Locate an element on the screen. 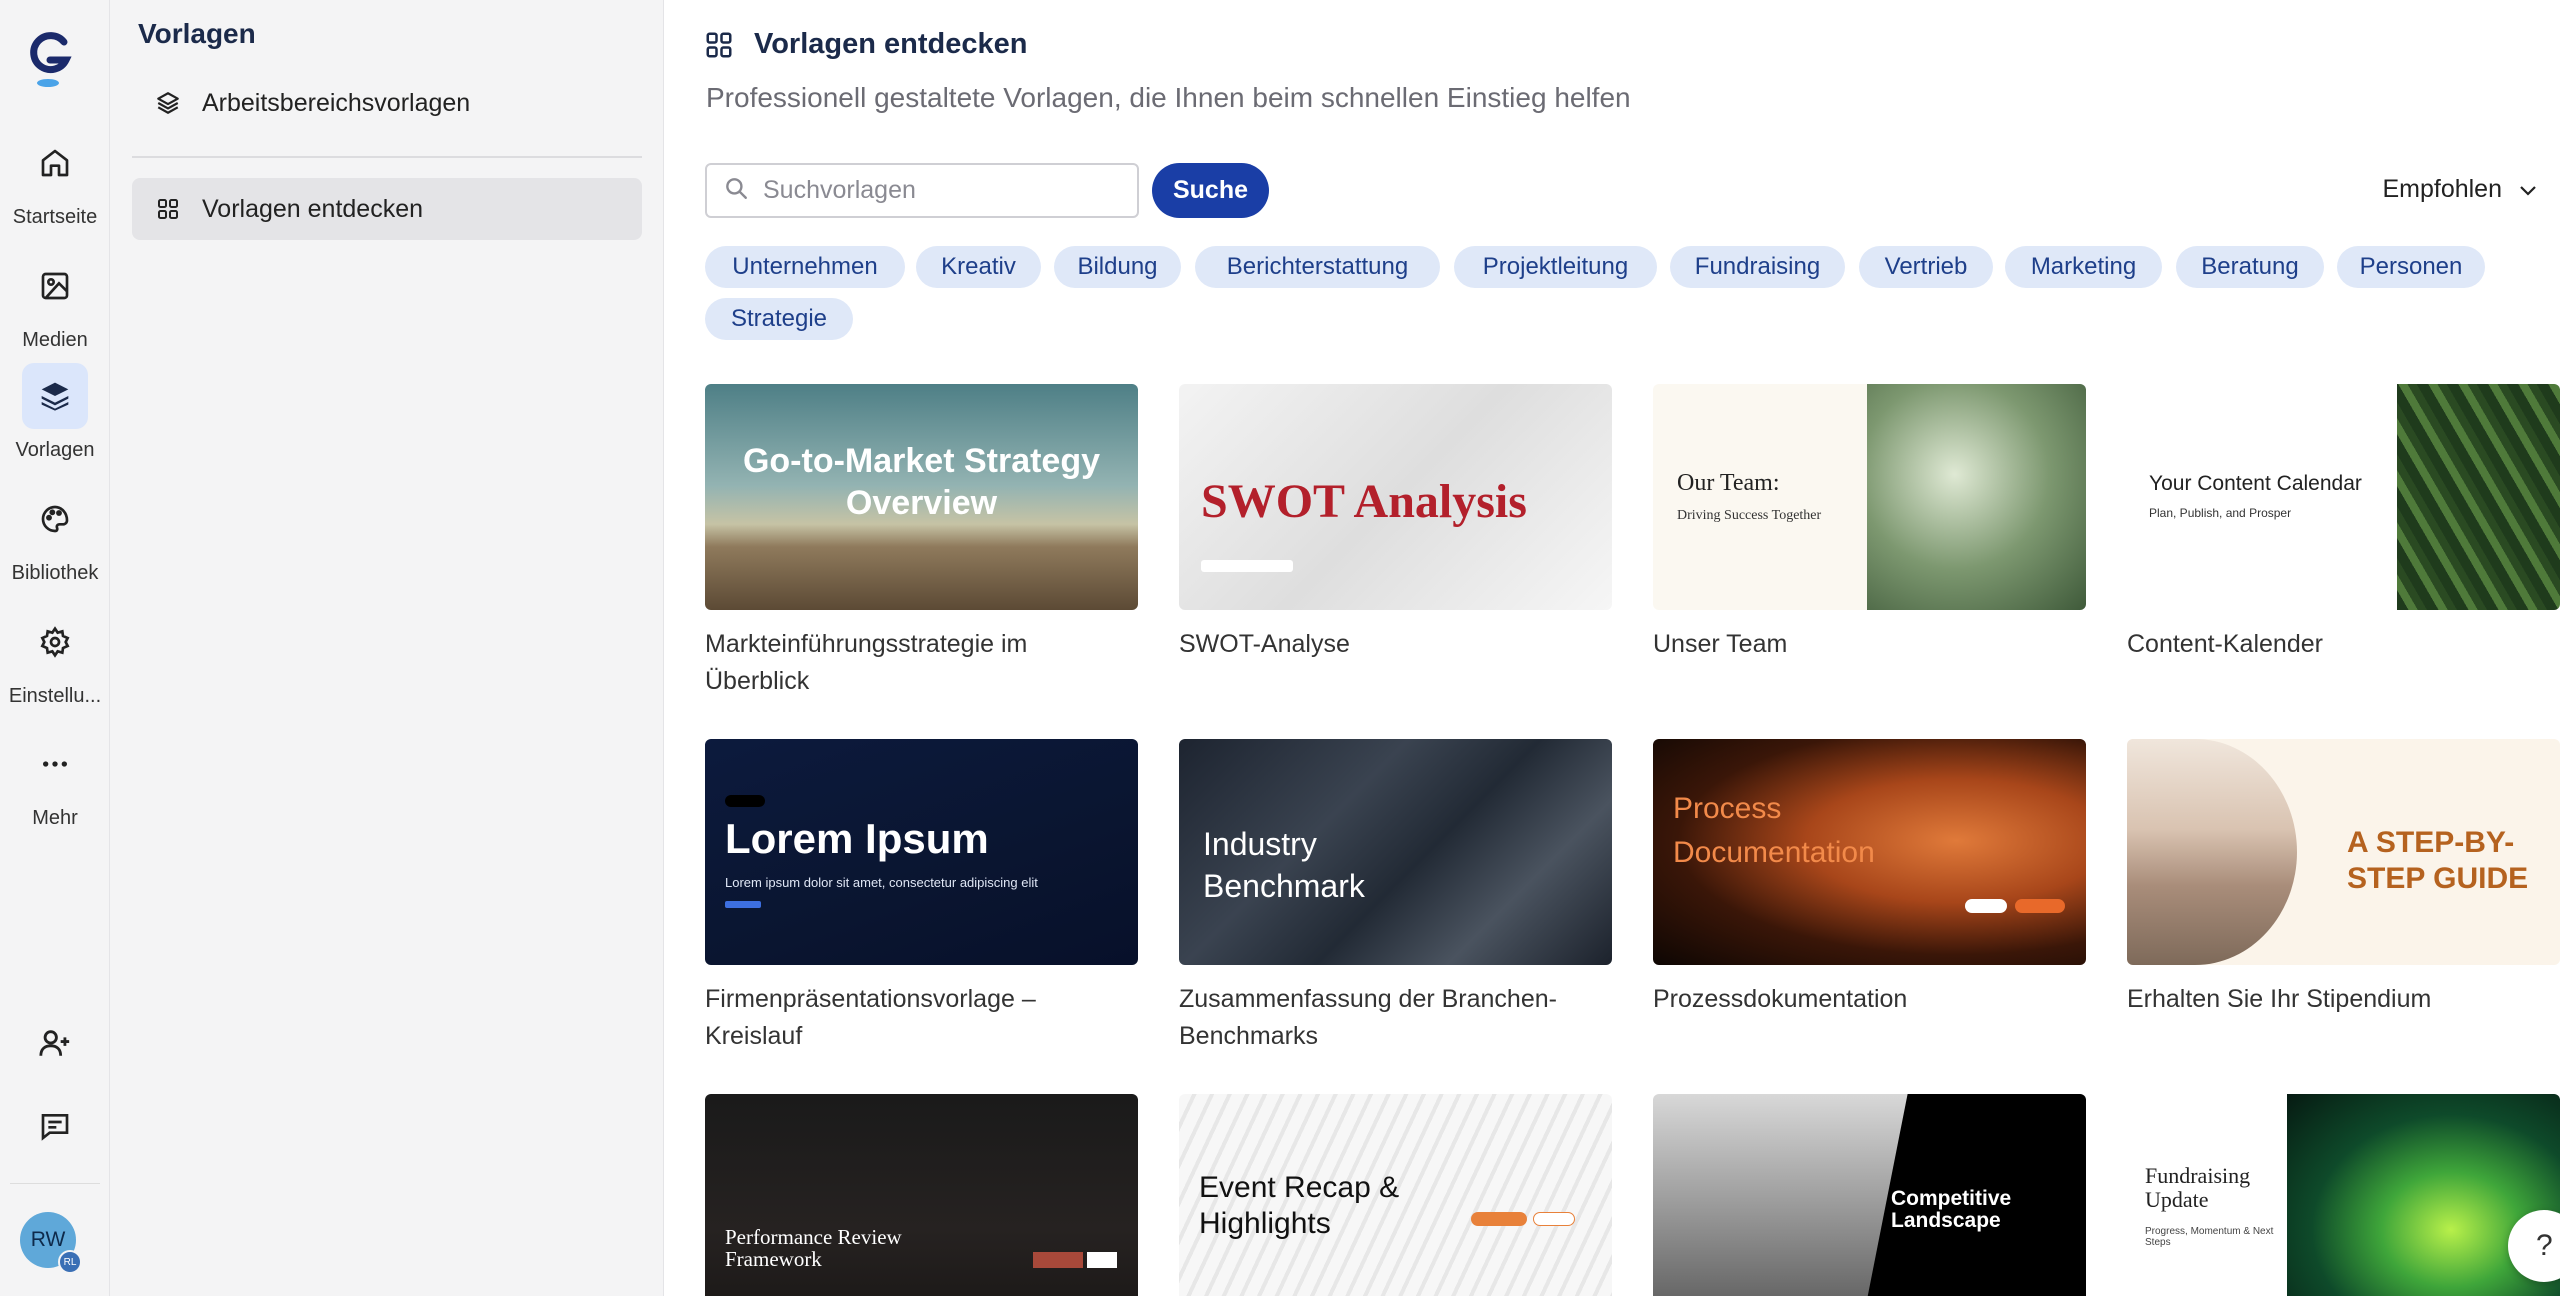 Image resolution: width=2560 pixels, height=1296 pixels. template-thumbnail: A STEP-BY-STEP GUIDE is located at coordinates (2343, 852).